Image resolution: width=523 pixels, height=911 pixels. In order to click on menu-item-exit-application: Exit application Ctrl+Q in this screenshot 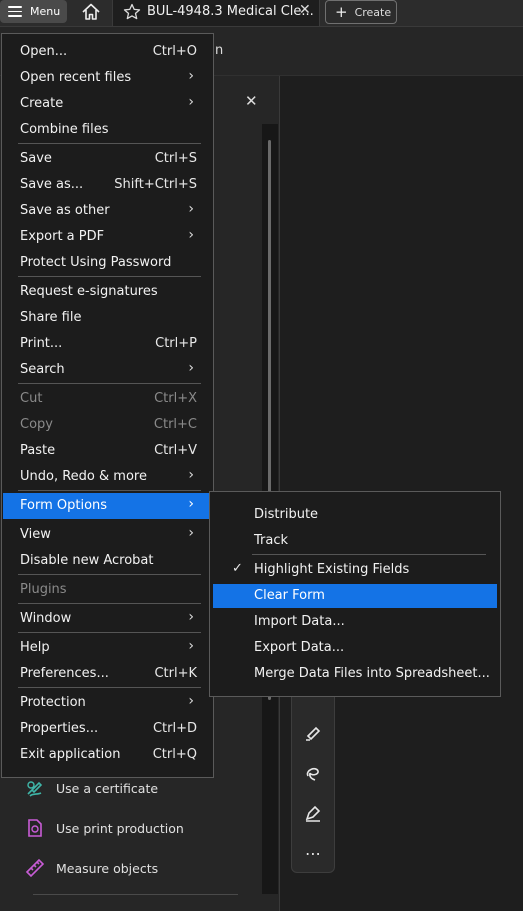, I will do `click(107, 755)`.